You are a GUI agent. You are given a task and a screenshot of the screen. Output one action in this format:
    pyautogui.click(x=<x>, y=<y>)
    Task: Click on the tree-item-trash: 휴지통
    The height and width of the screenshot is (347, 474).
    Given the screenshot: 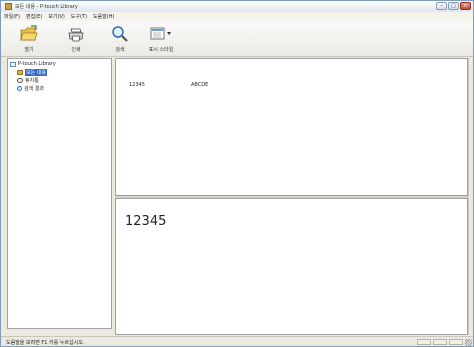 What is the action you would take?
    pyautogui.click(x=28, y=80)
    